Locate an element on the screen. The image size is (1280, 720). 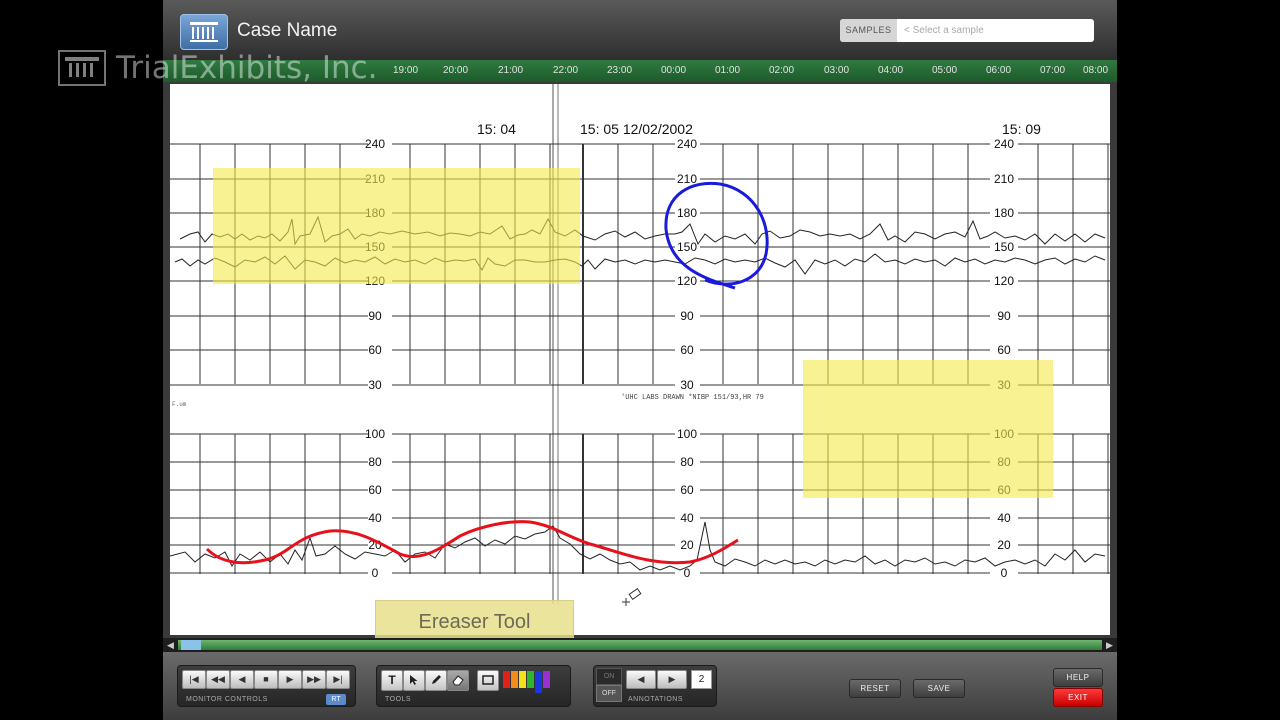
timeline-tick: 19:00 is located at coordinates (406, 70).